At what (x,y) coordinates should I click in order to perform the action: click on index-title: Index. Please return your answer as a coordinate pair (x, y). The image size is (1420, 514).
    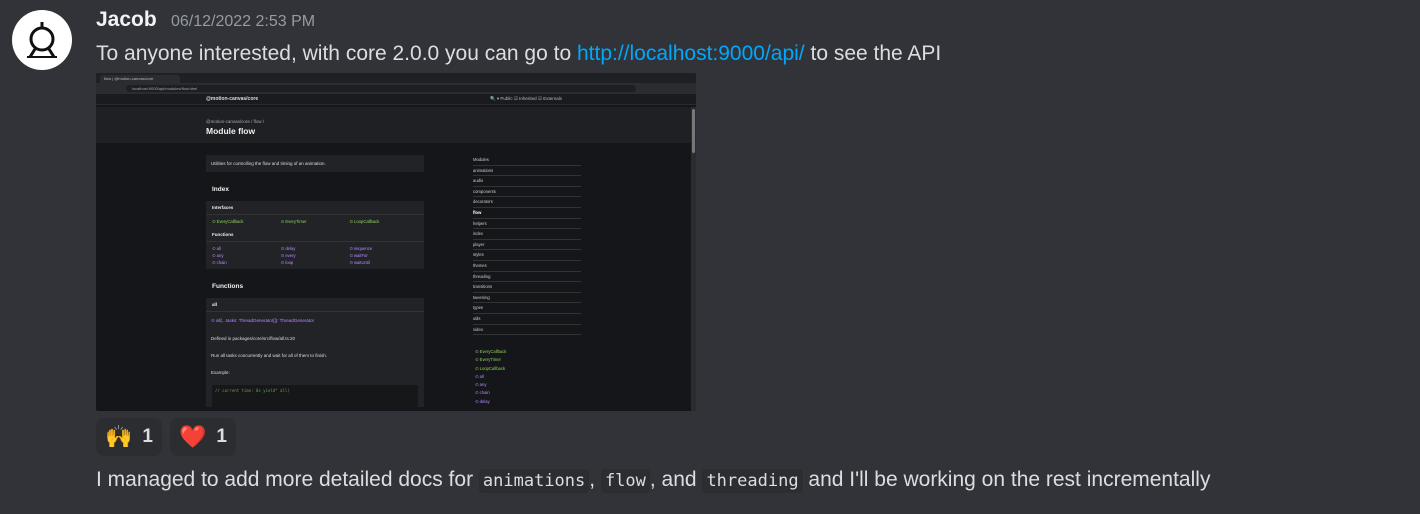
    Looking at the image, I should click on (220, 189).